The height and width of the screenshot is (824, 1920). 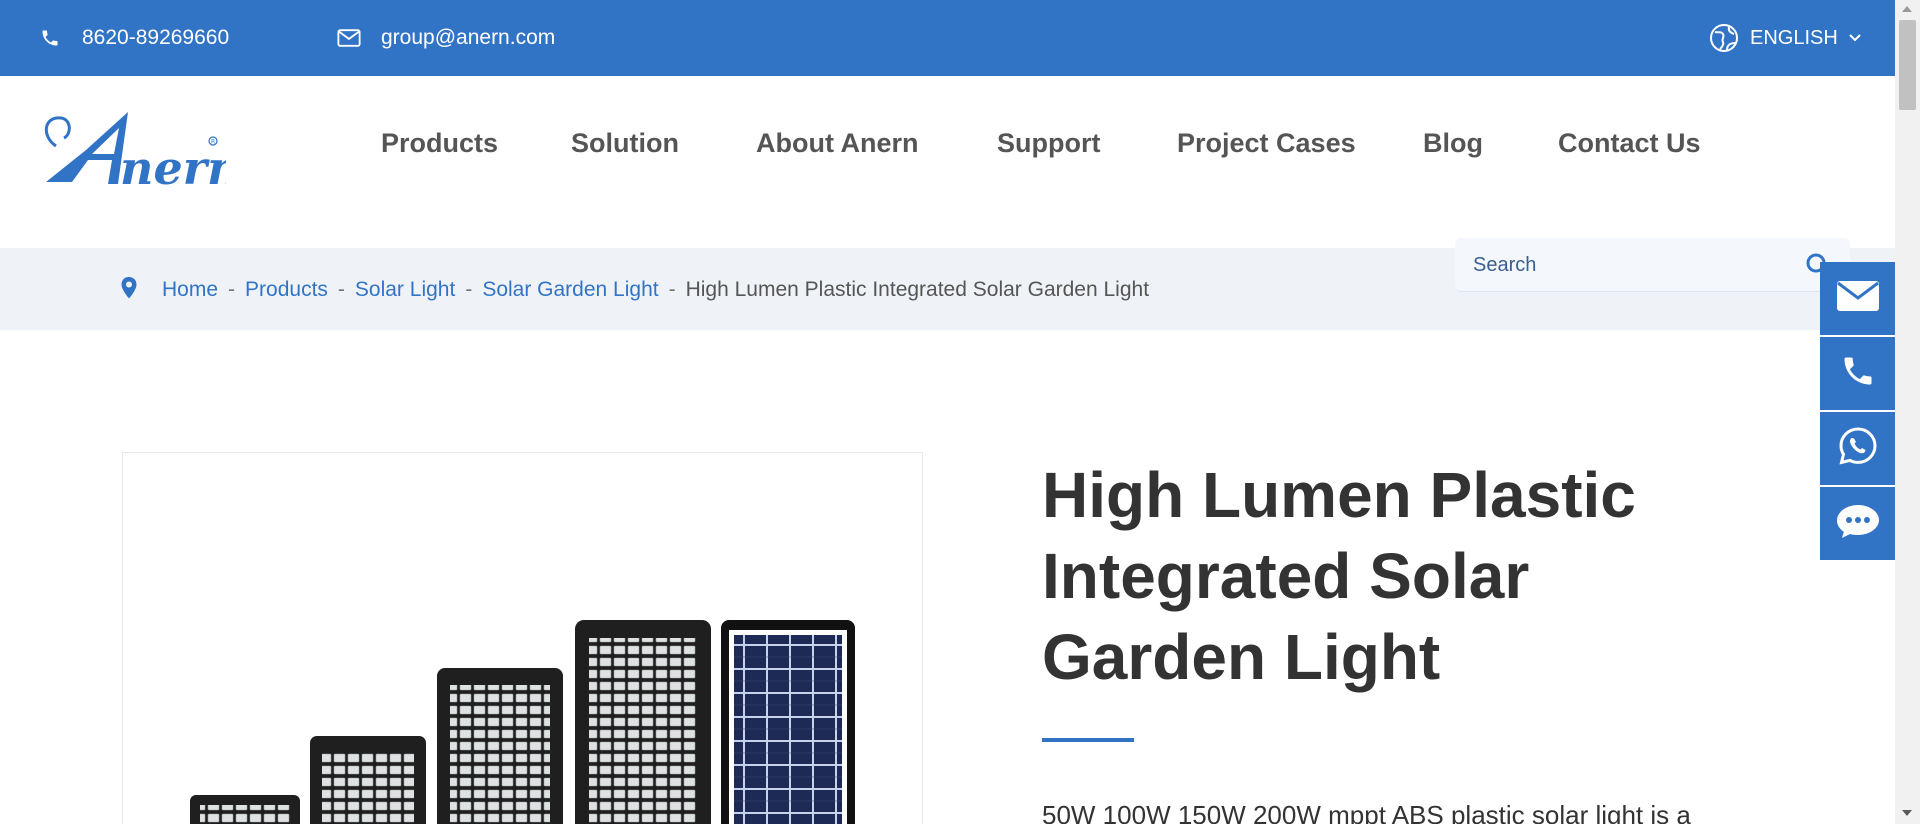 What do you see at coordinates (439, 143) in the screenshot?
I see `nav-products: Products` at bounding box center [439, 143].